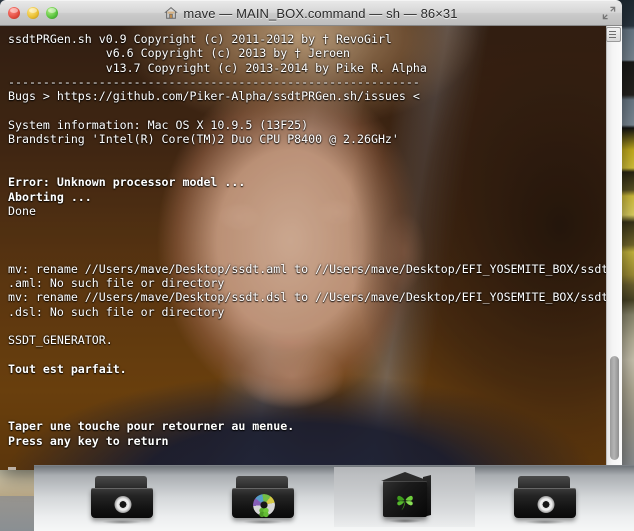  I want to click on dock, so click(334, 498).